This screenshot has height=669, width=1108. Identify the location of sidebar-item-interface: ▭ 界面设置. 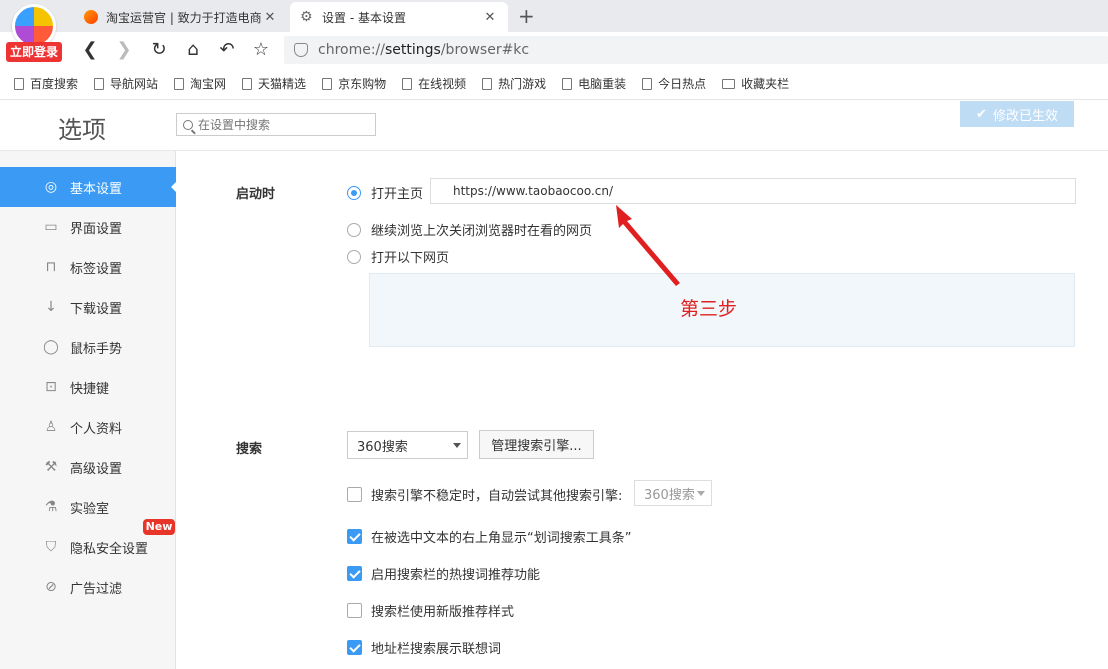
(88, 227).